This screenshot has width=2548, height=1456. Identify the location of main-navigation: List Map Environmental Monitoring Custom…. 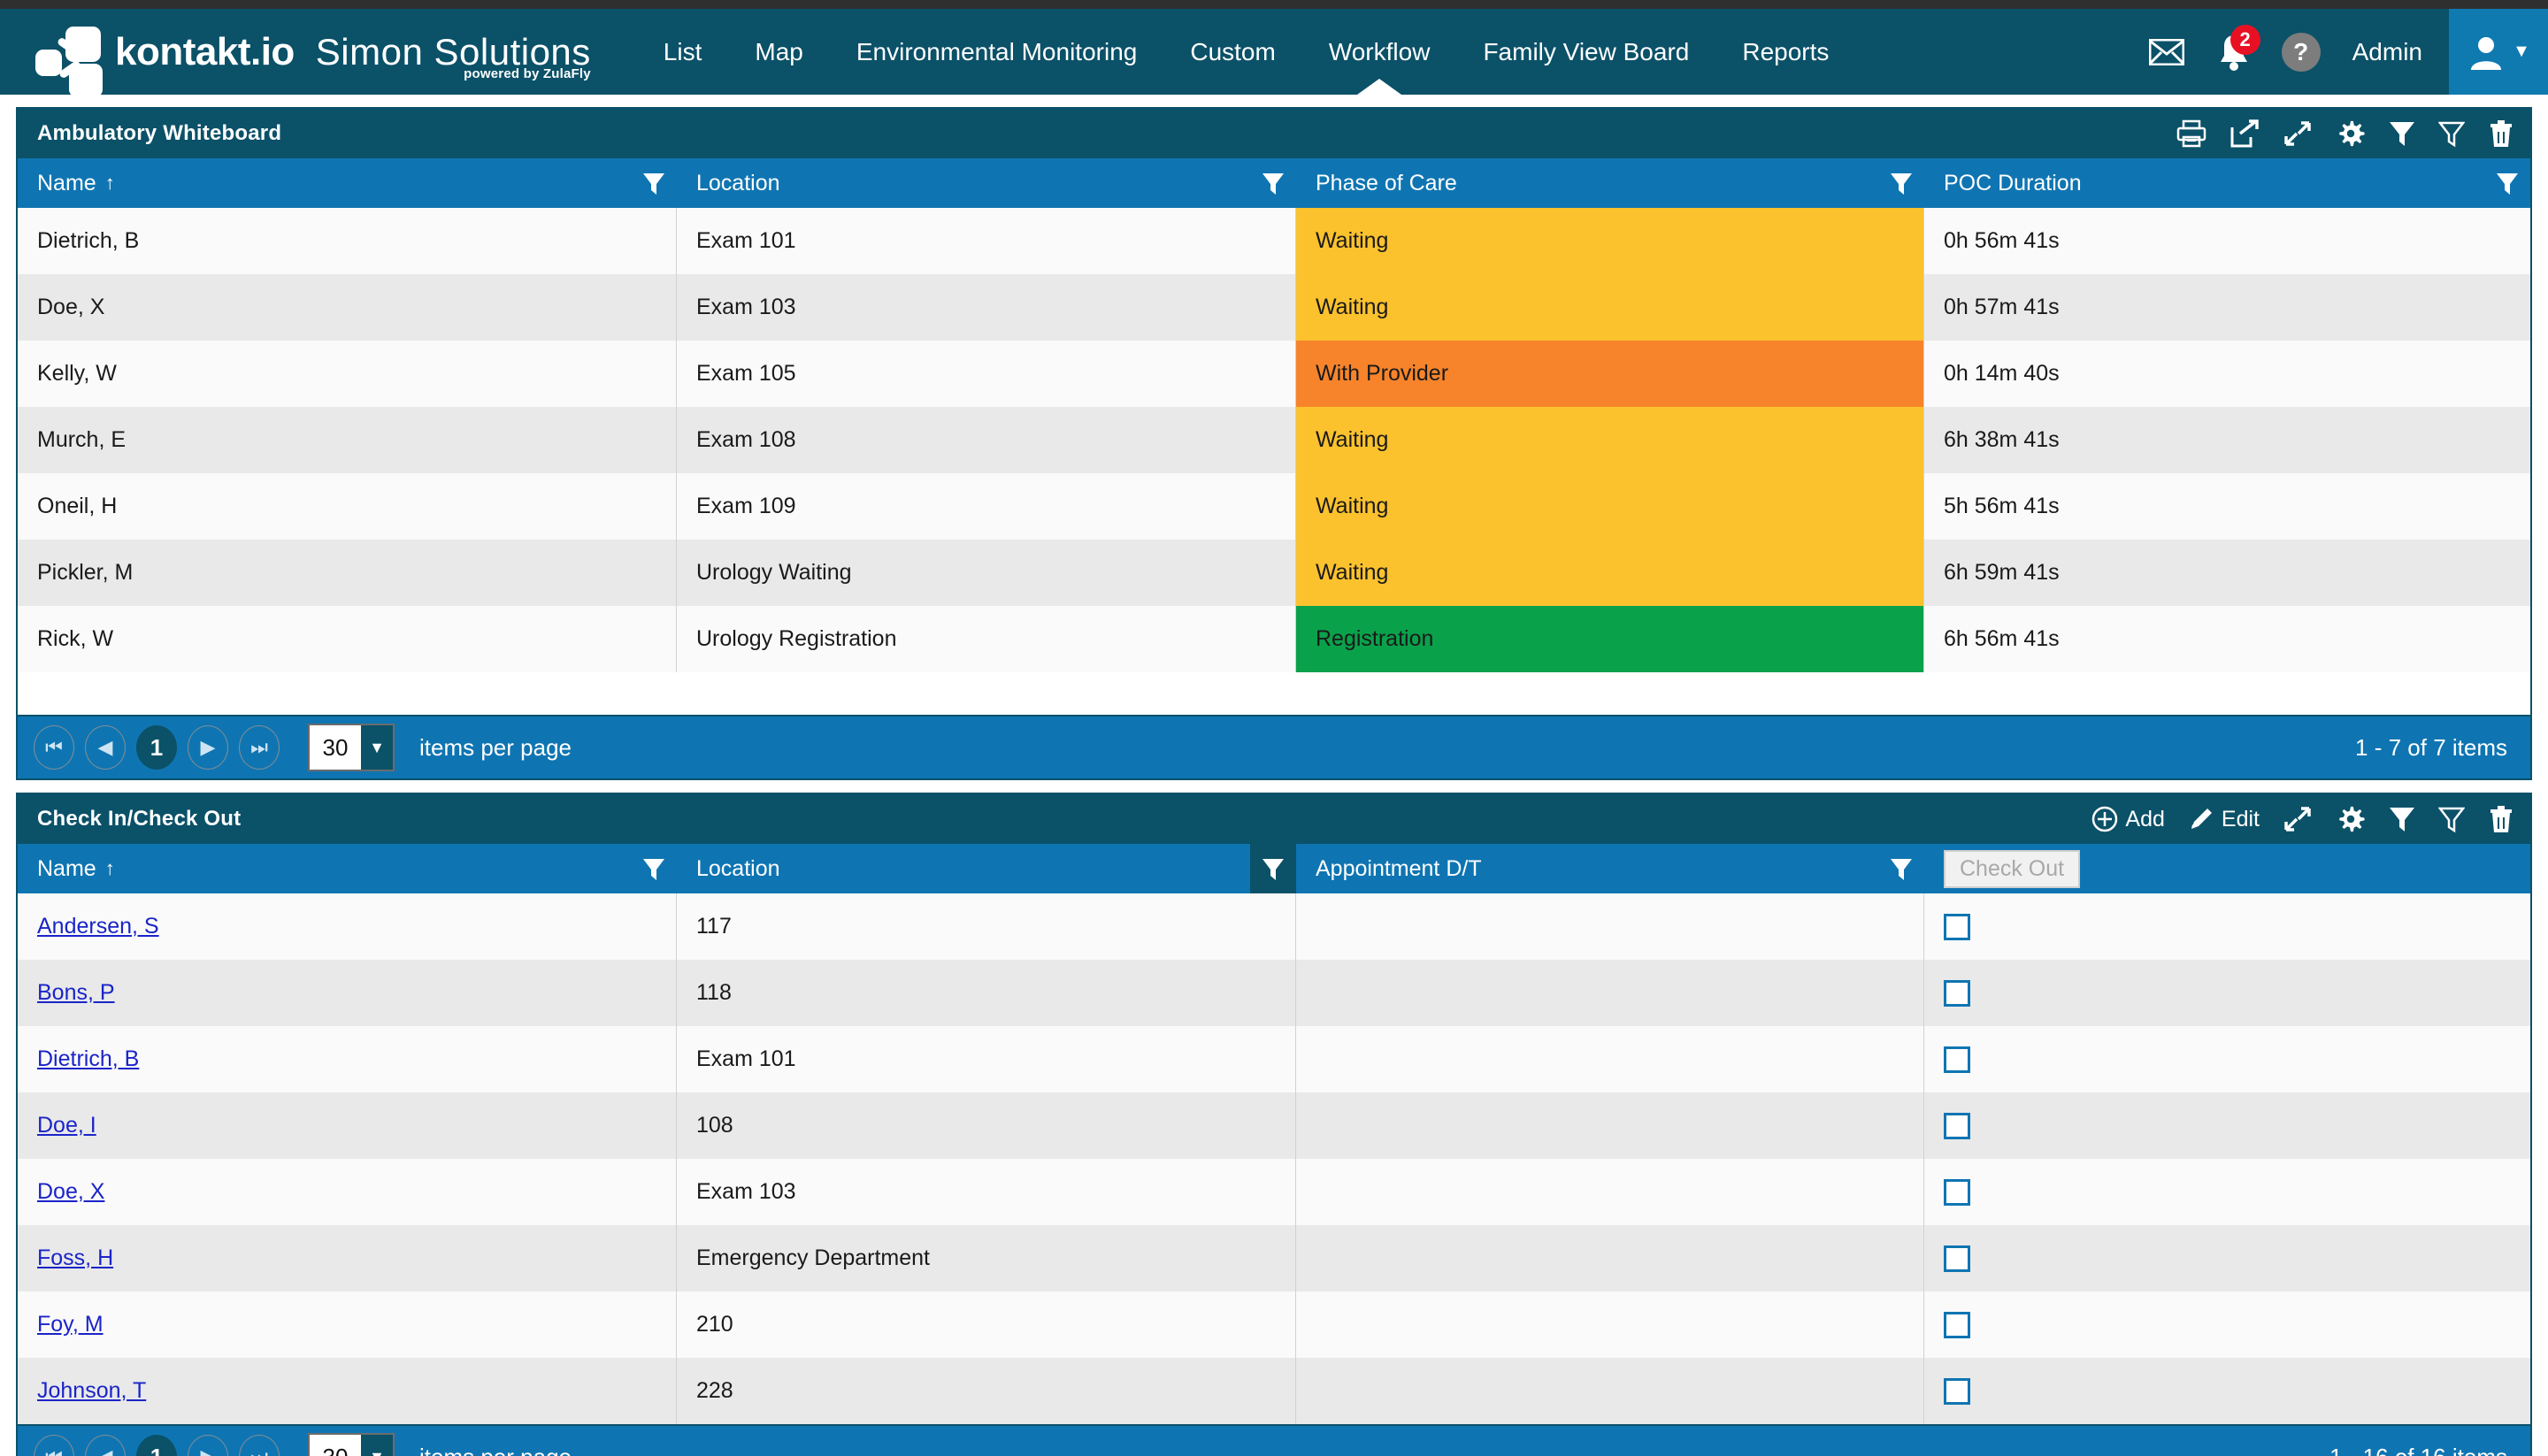
(1246, 52).